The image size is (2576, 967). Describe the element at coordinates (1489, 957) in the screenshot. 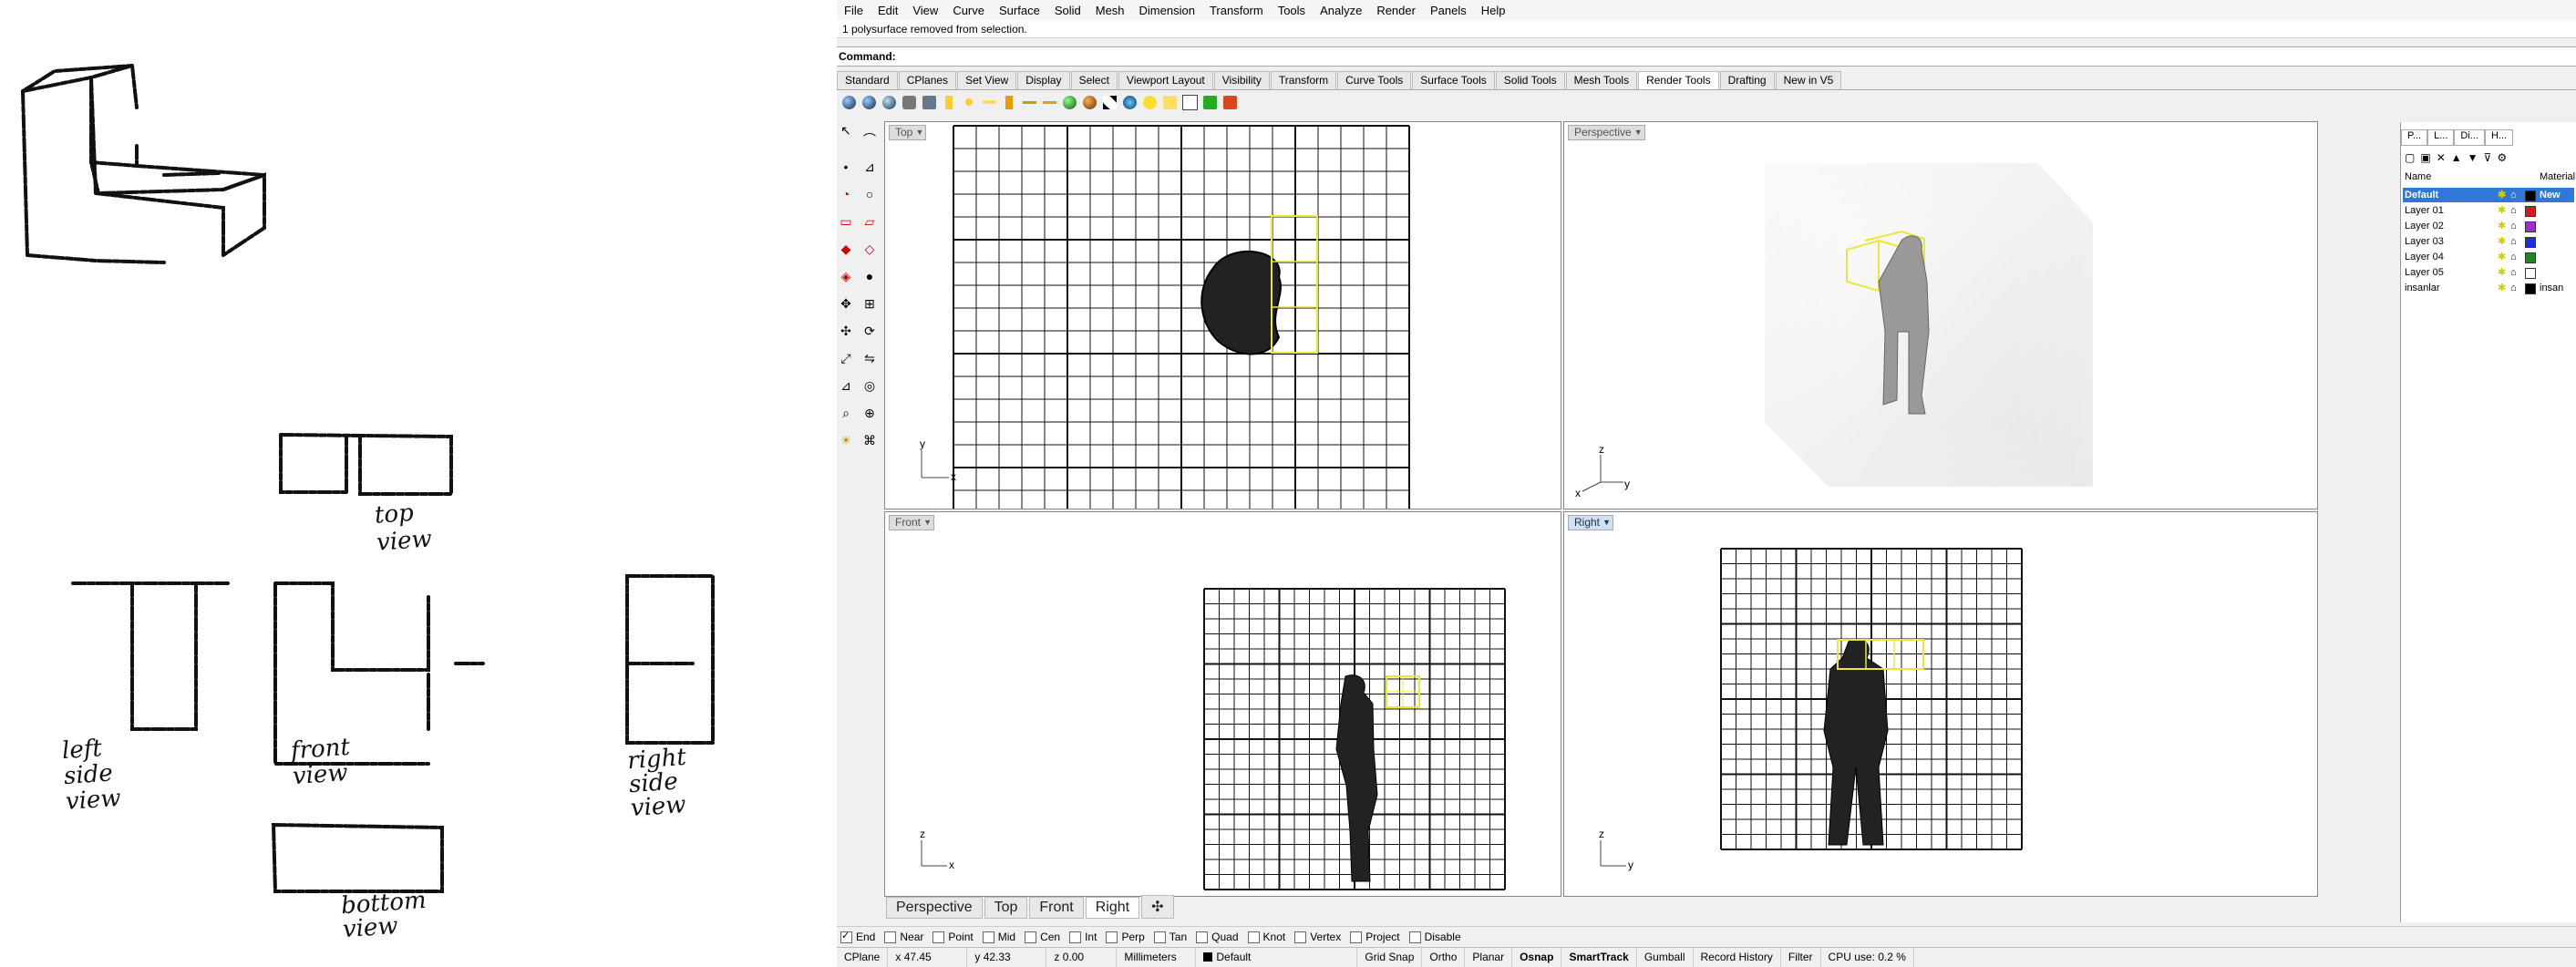

I see `status-planar: Planar` at that location.